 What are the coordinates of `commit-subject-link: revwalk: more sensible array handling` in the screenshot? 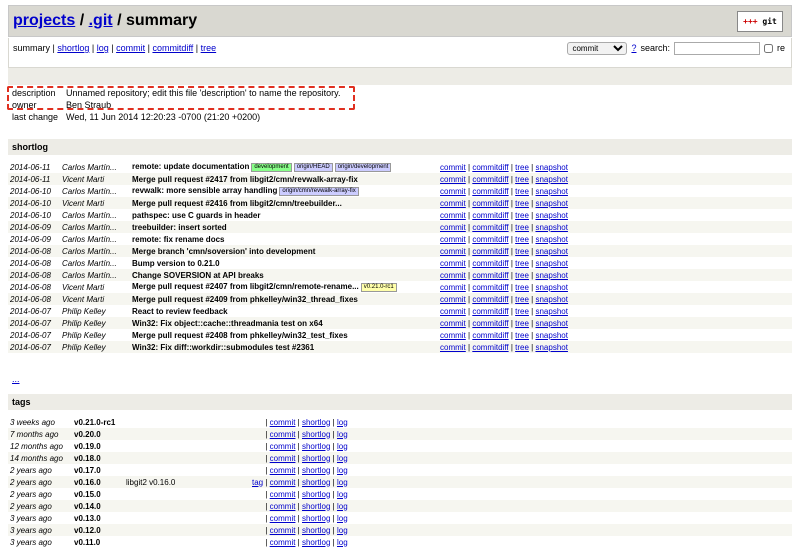 It's located at (204, 190).